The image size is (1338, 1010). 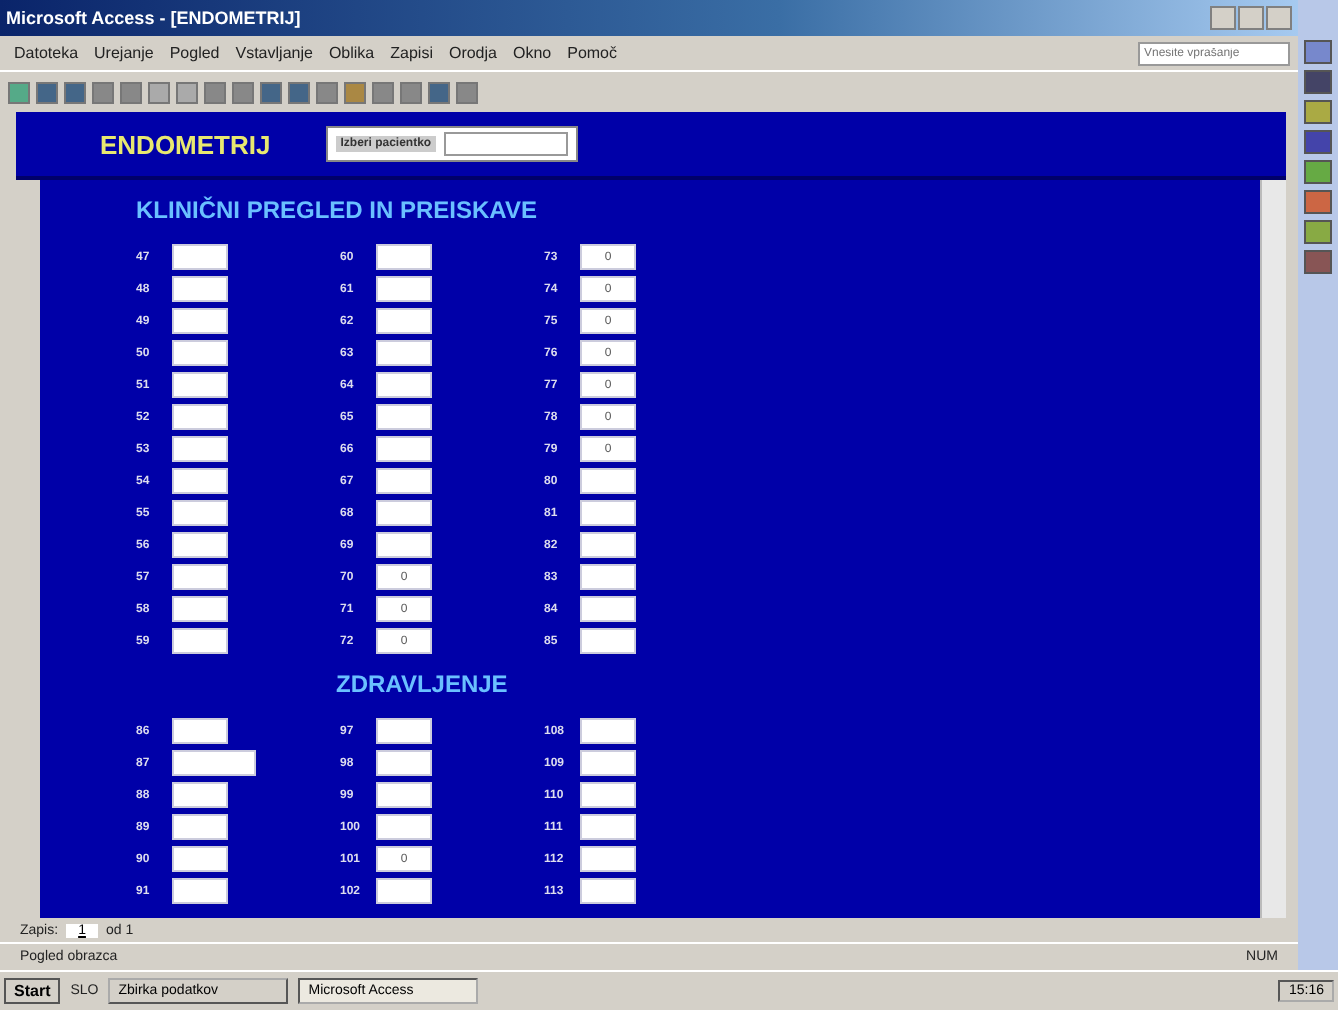 I want to click on section-heading: KLINIČNI PREGLED IN PREISKAVE, so click(x=337, y=210).